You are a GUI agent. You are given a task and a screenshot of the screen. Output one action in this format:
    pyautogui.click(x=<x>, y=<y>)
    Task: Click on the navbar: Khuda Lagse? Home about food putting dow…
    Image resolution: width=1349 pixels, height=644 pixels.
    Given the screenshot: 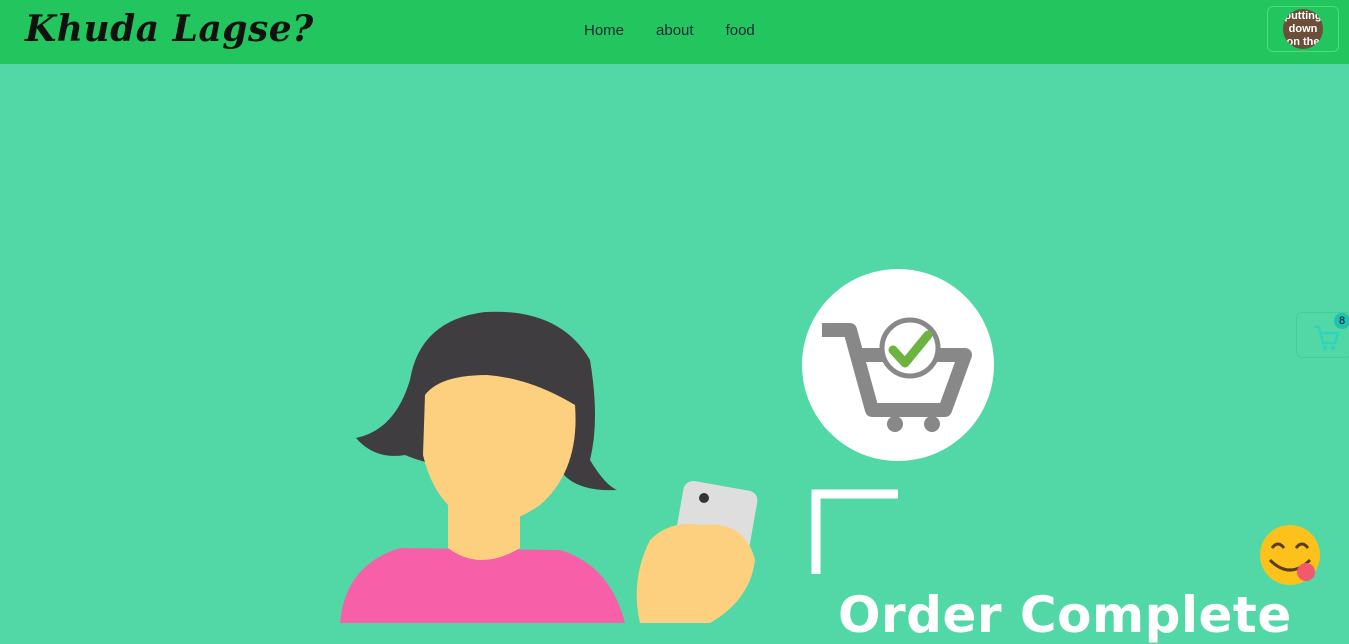 What is the action you would take?
    pyautogui.click(x=674, y=32)
    